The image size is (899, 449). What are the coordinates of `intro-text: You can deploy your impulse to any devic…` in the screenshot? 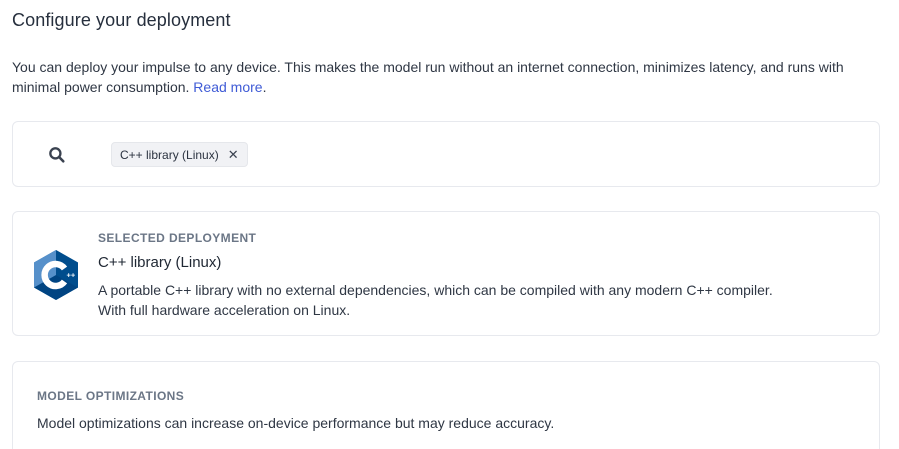 It's located at (428, 77).